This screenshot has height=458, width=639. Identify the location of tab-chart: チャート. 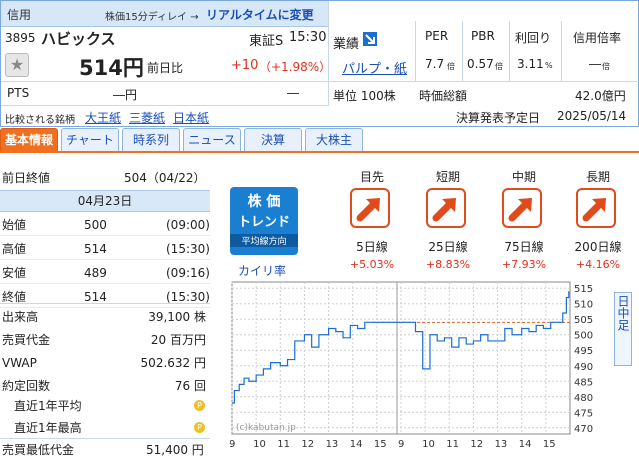
(90, 140).